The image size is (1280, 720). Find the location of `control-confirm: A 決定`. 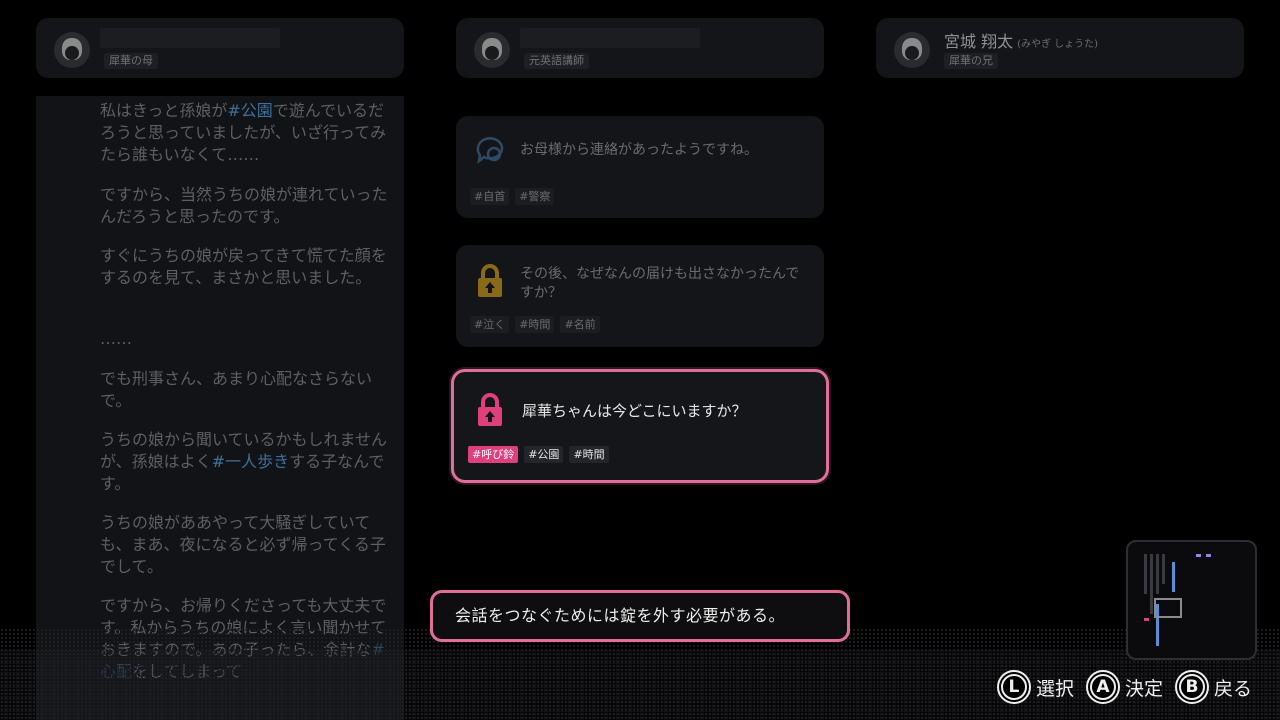

control-confirm: A 決定 is located at coordinates (1124, 687).